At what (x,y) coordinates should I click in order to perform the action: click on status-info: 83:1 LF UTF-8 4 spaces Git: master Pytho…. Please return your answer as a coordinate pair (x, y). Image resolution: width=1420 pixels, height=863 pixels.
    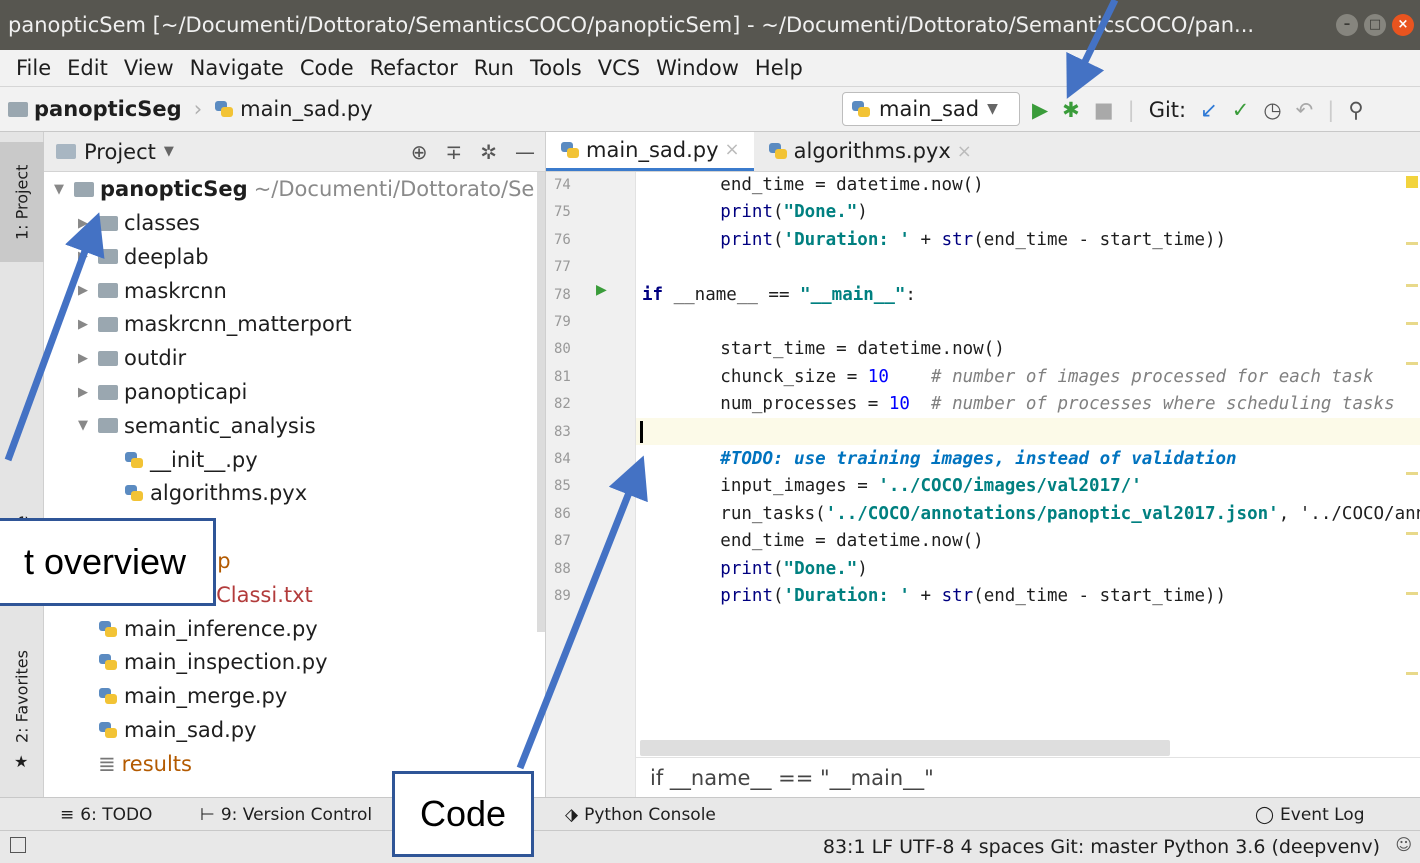
    Looking at the image, I should click on (1101, 847).